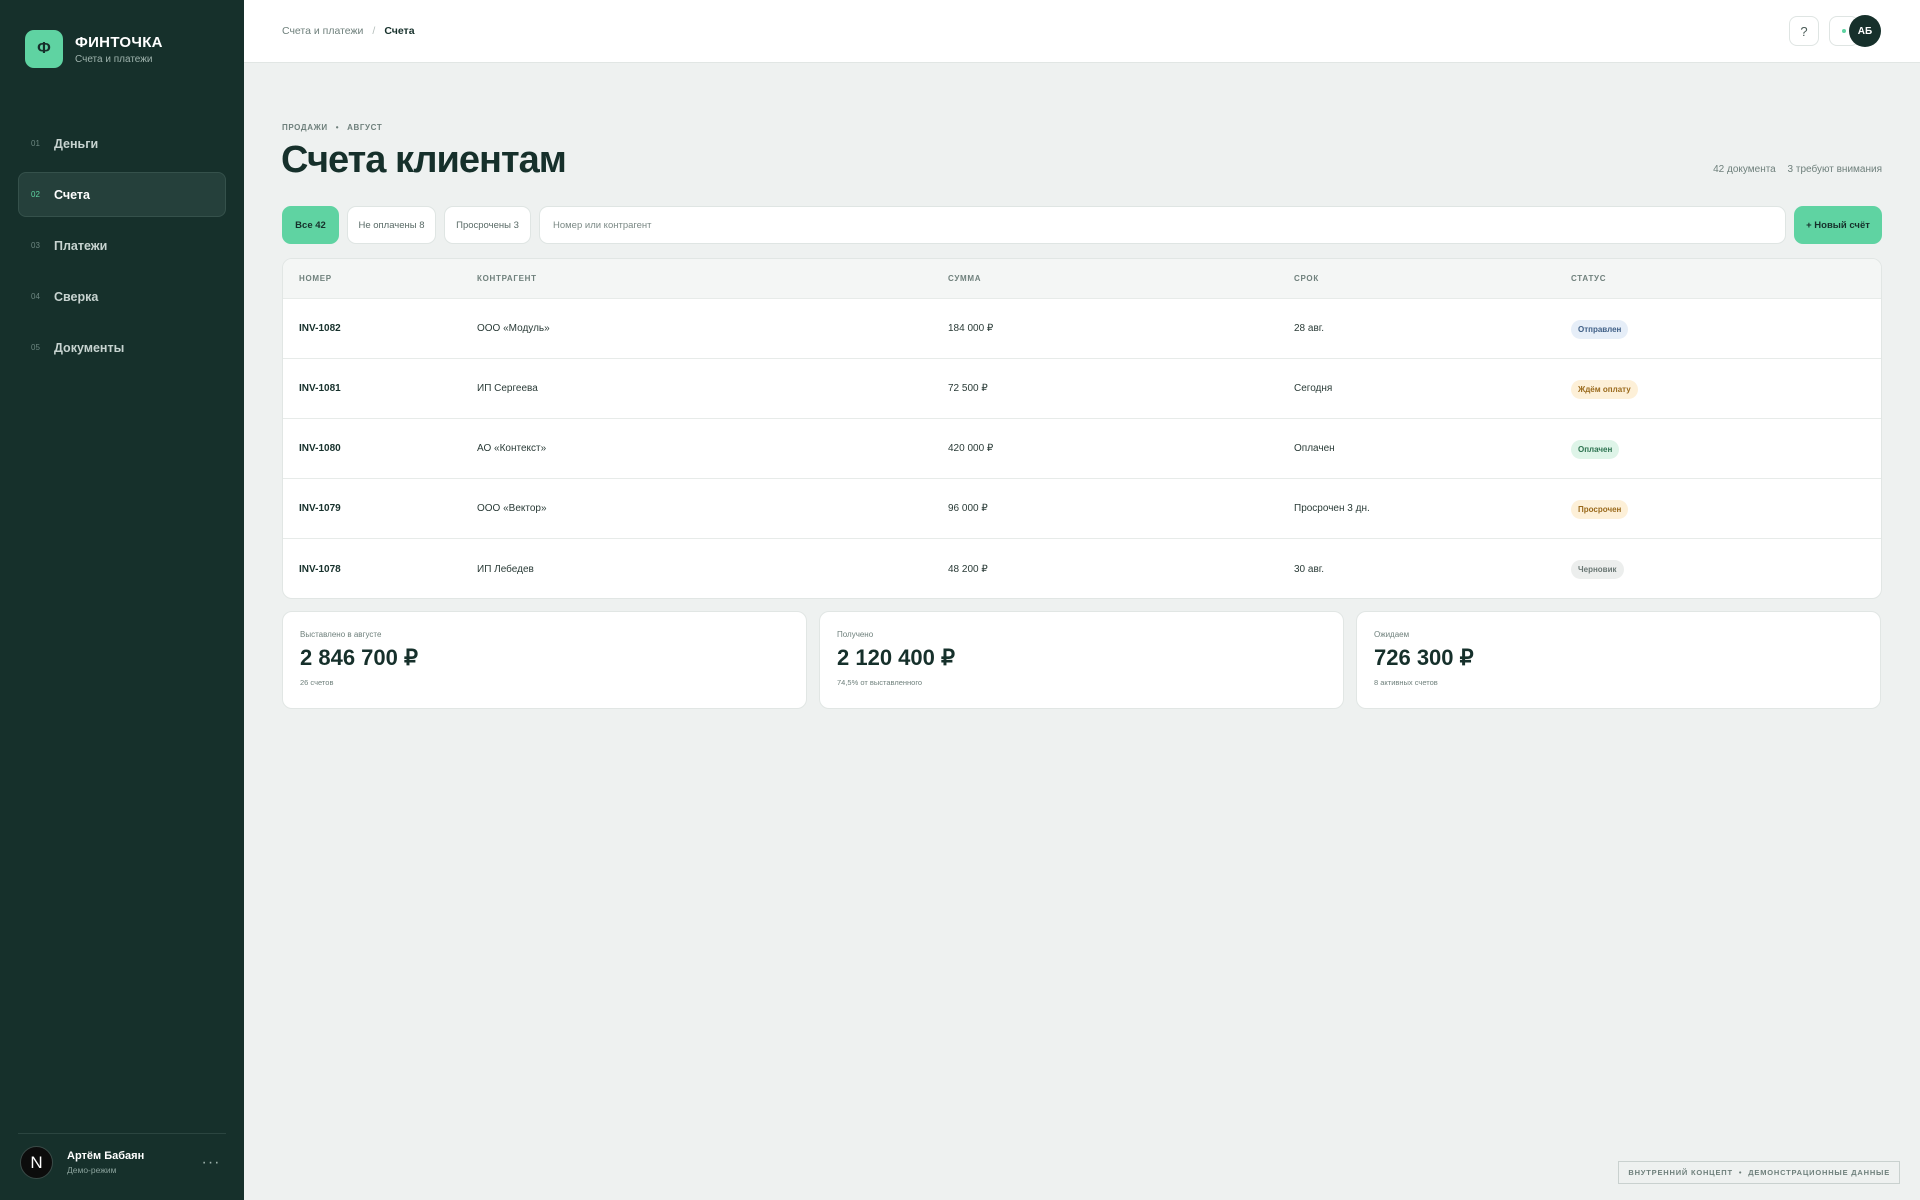 The height and width of the screenshot is (1200, 1920). Describe the element at coordinates (391, 225) in the screenshot. I see `filter-unpaid: Не оплачены 8` at that location.